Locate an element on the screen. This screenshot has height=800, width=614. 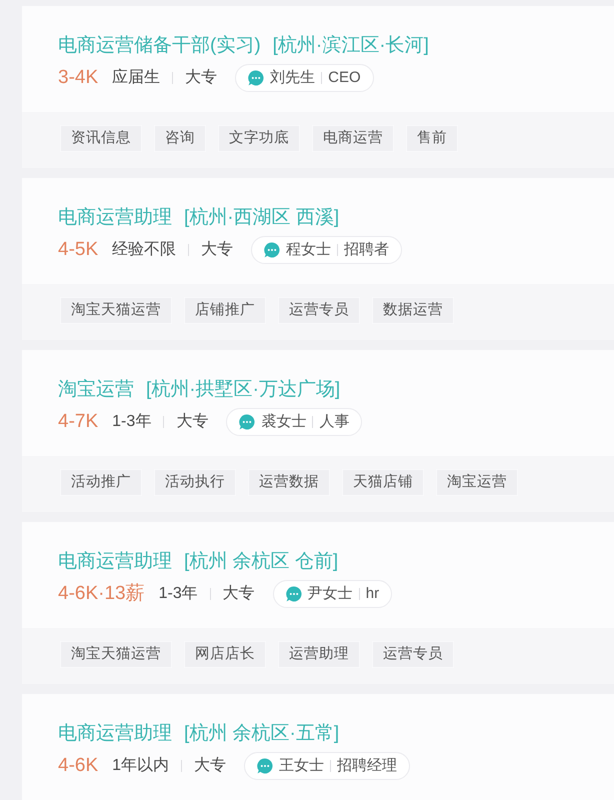
recruiter-role: CEO is located at coordinates (344, 78).